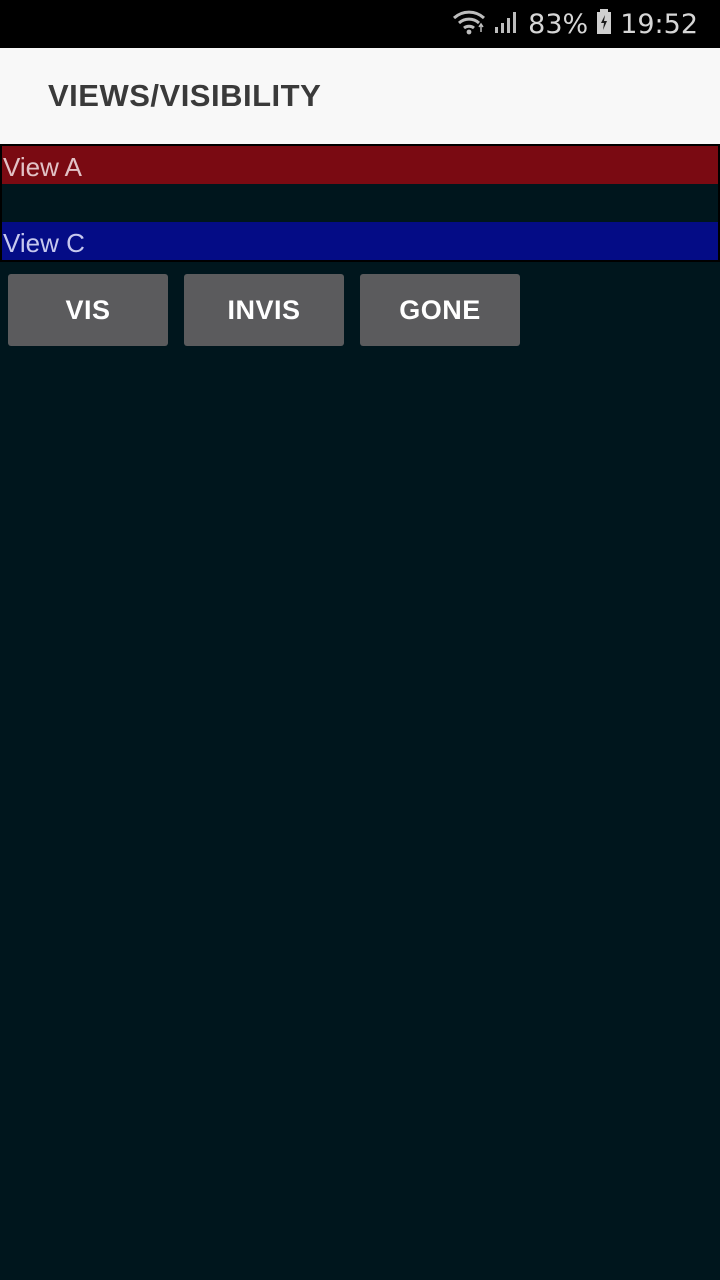  What do you see at coordinates (88, 310) in the screenshot?
I see `vis-button: VIS` at bounding box center [88, 310].